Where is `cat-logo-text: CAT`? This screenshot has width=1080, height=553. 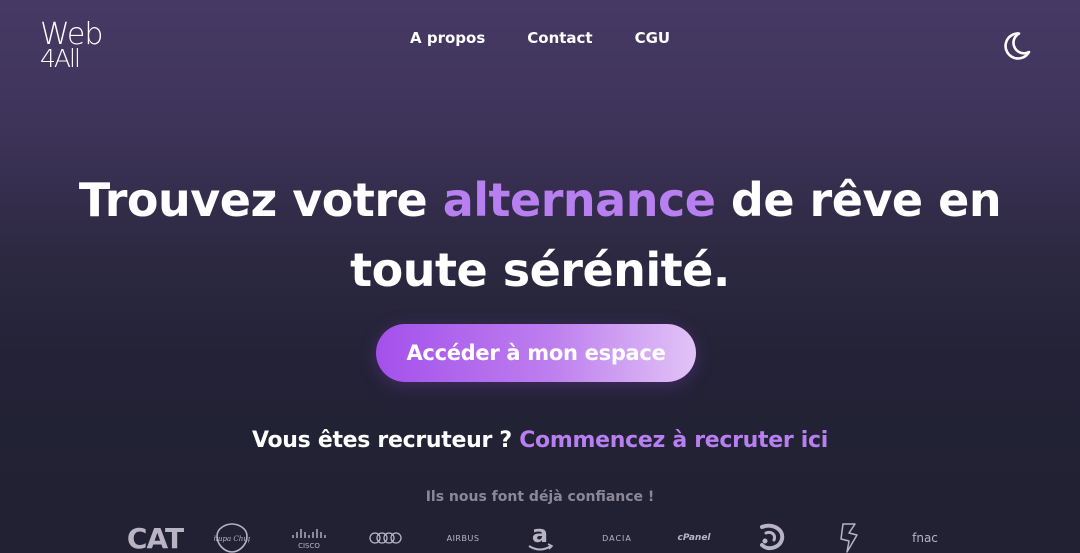
cat-logo-text: CAT is located at coordinates (155, 537).